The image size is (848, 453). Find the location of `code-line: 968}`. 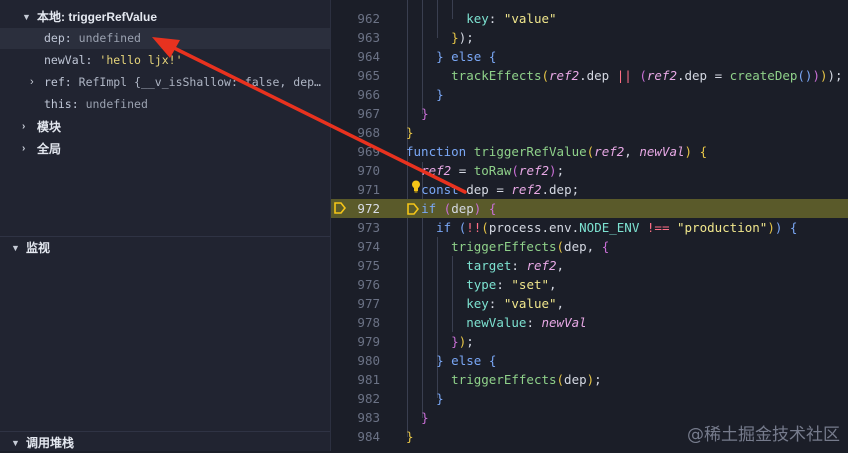

code-line: 968} is located at coordinates (385, 132).